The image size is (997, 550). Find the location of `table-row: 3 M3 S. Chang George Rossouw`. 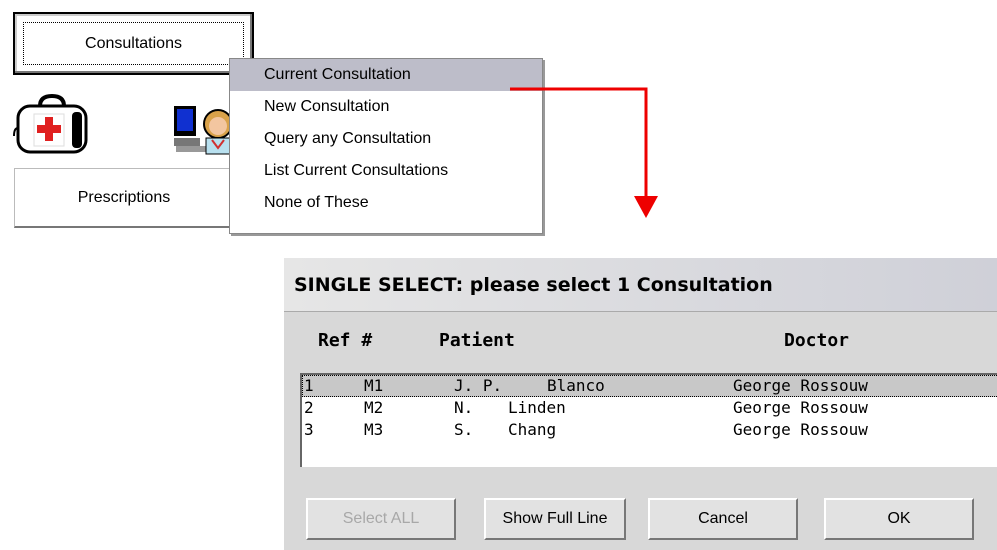

table-row: 3 M3 S. Chang George Rossouw is located at coordinates (649, 430).